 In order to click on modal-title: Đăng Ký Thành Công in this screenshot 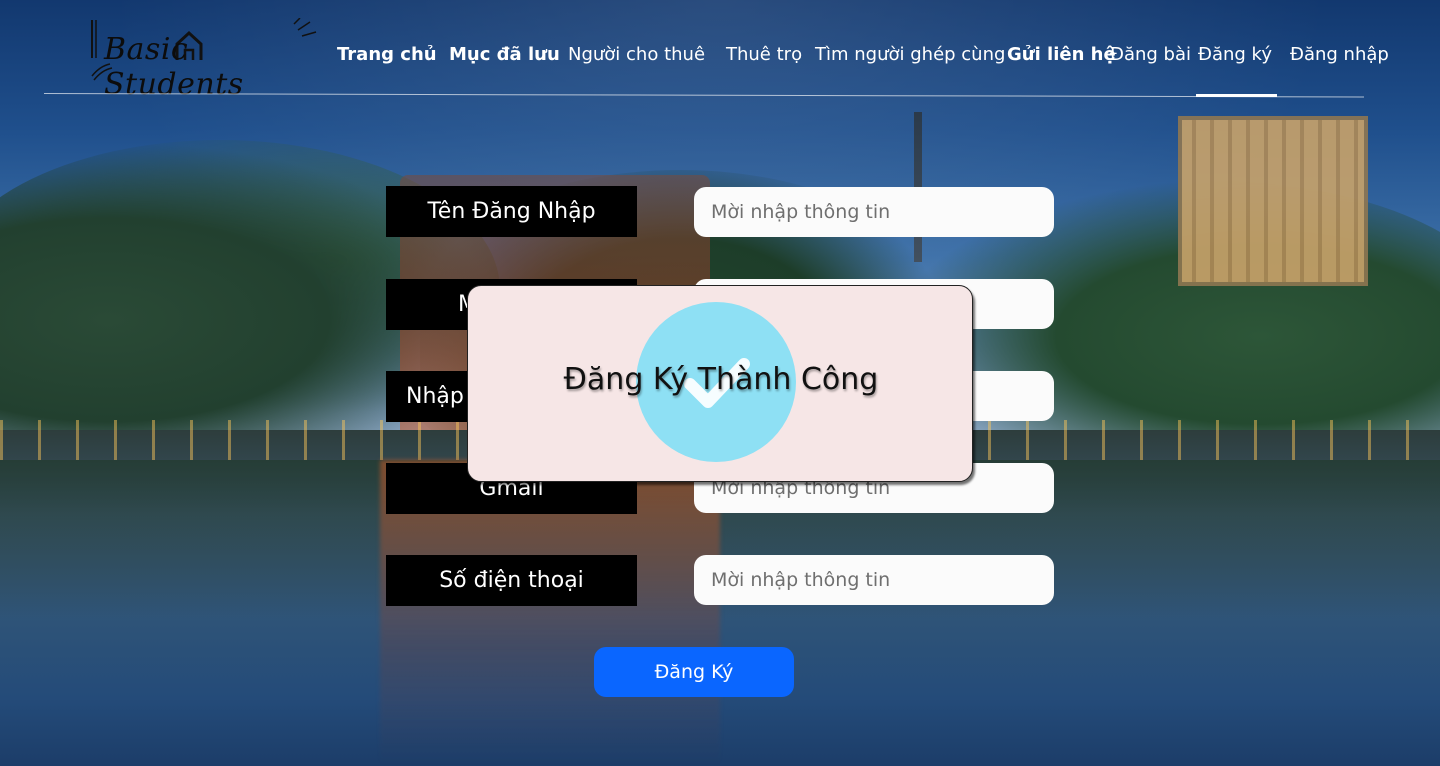, I will do `click(721, 379)`.